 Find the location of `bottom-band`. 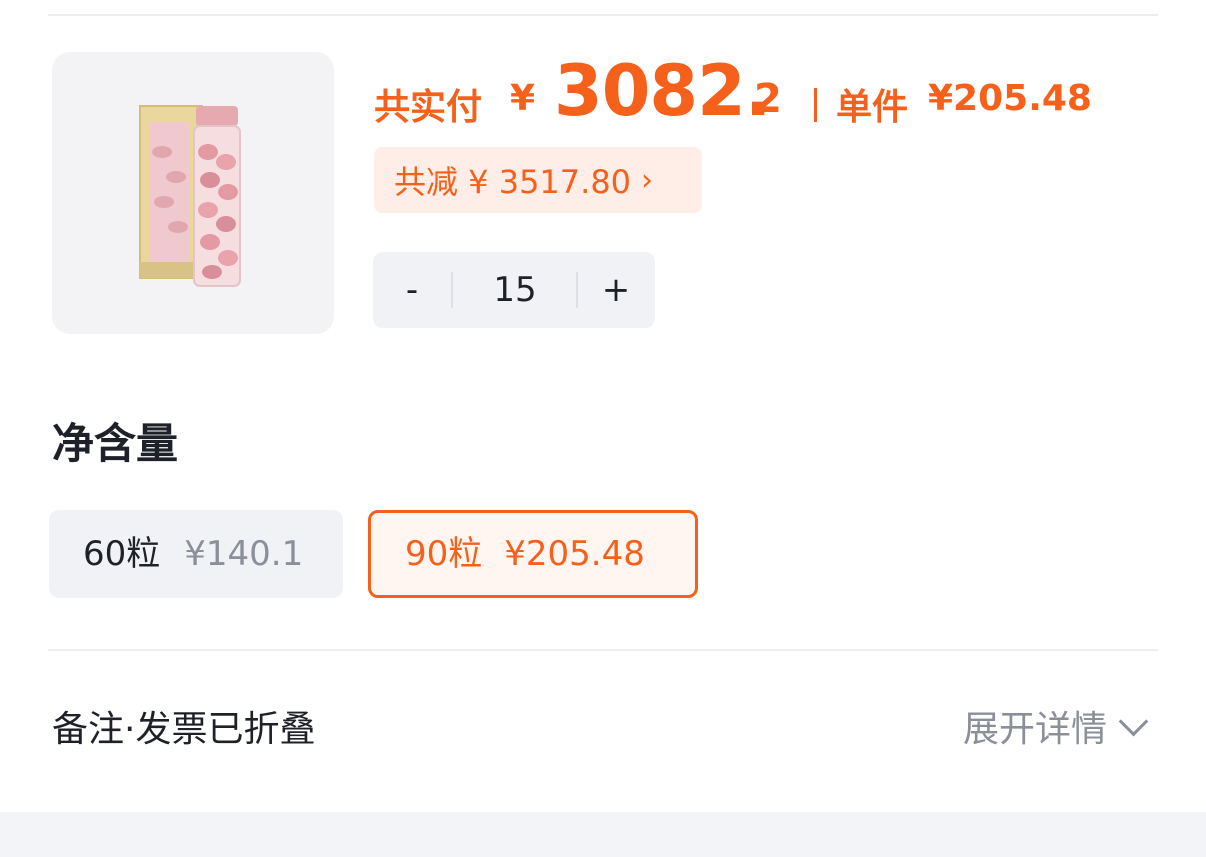

bottom-band is located at coordinates (603, 834).